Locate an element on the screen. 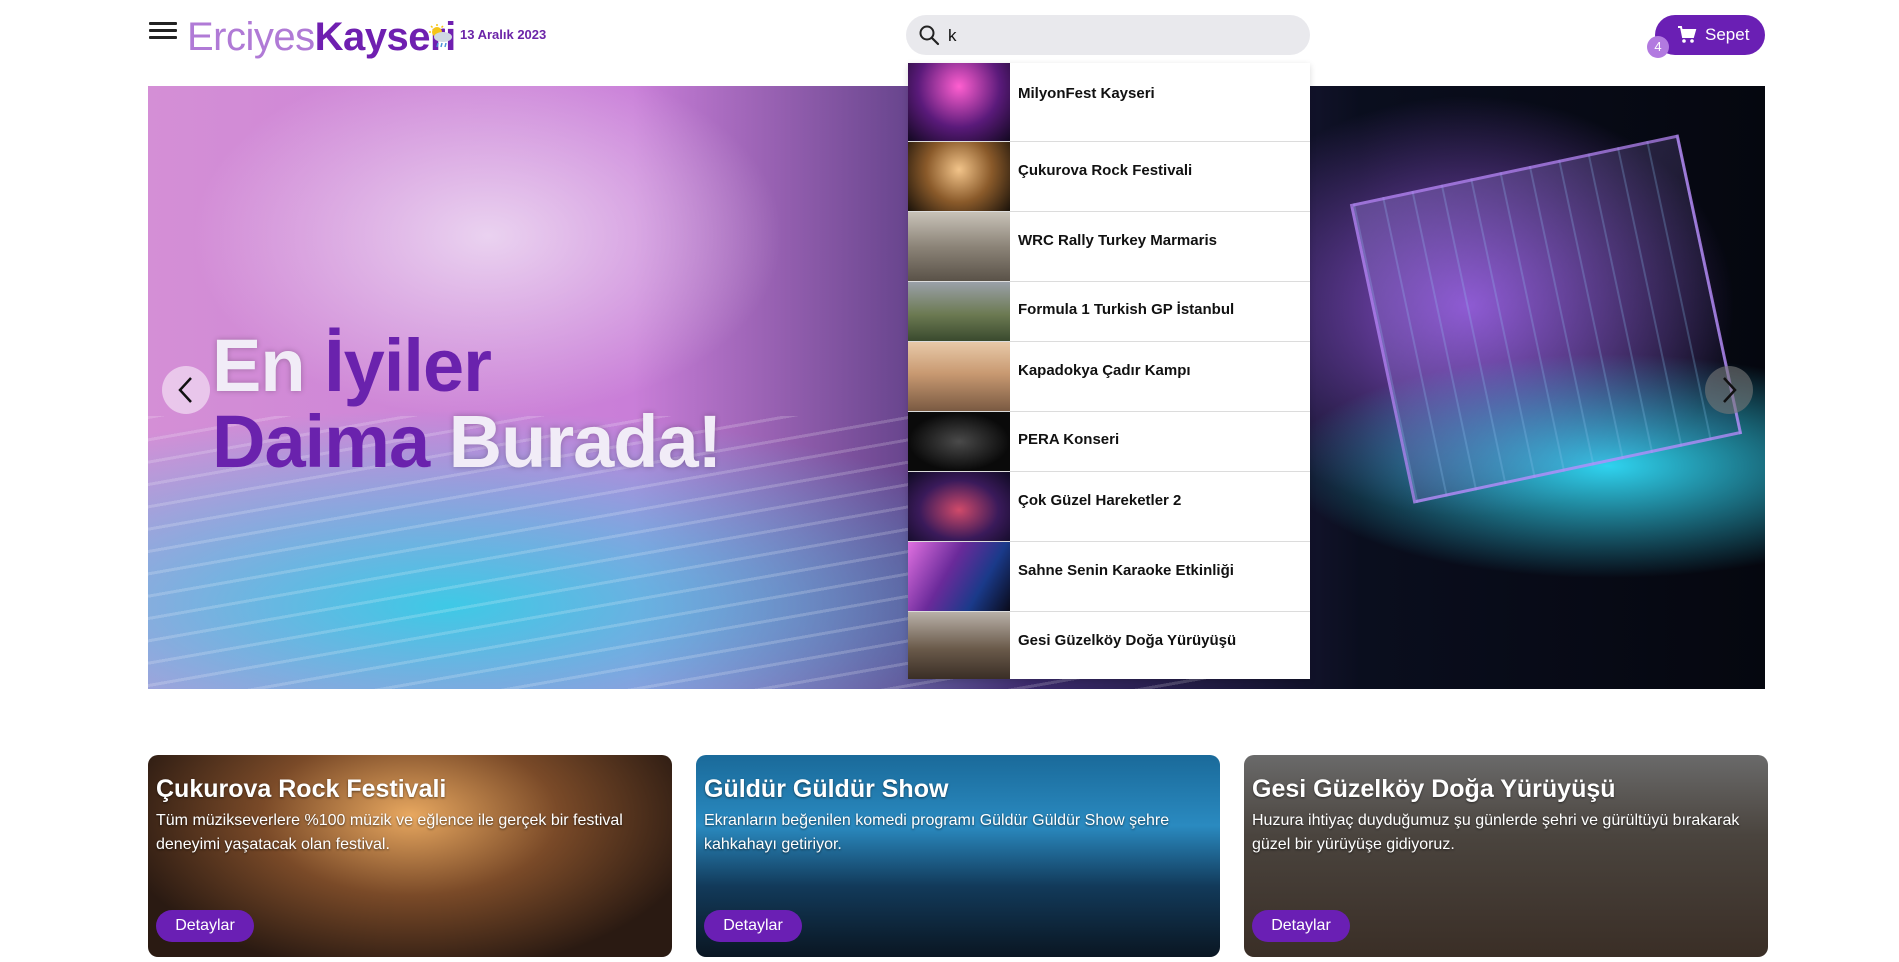 This screenshot has height=962, width=1899. search-result-item: Gesi Güzelköy Doğa Yürüyüşü is located at coordinates (1109, 645).